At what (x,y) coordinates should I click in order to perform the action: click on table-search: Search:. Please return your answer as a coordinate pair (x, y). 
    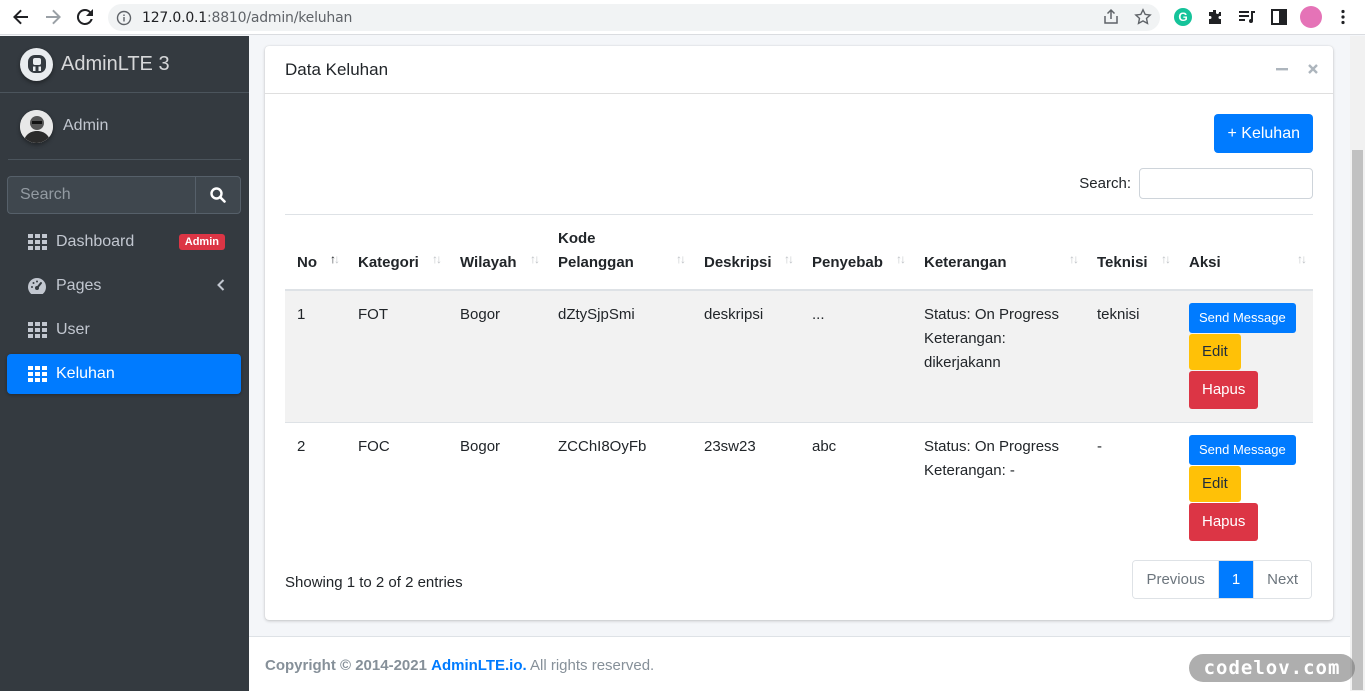
    Looking at the image, I should click on (1196, 183).